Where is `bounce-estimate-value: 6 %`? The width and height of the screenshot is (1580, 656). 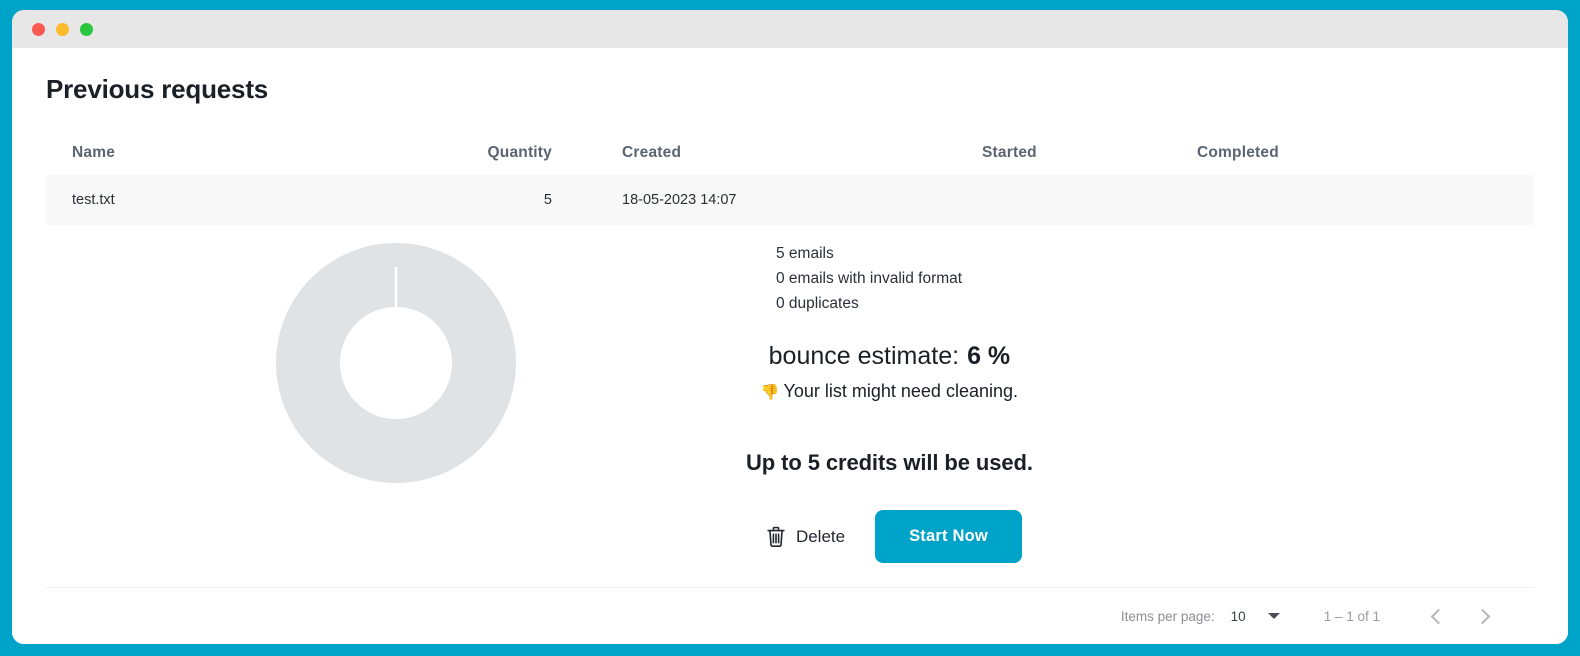 bounce-estimate-value: 6 % is located at coordinates (989, 356).